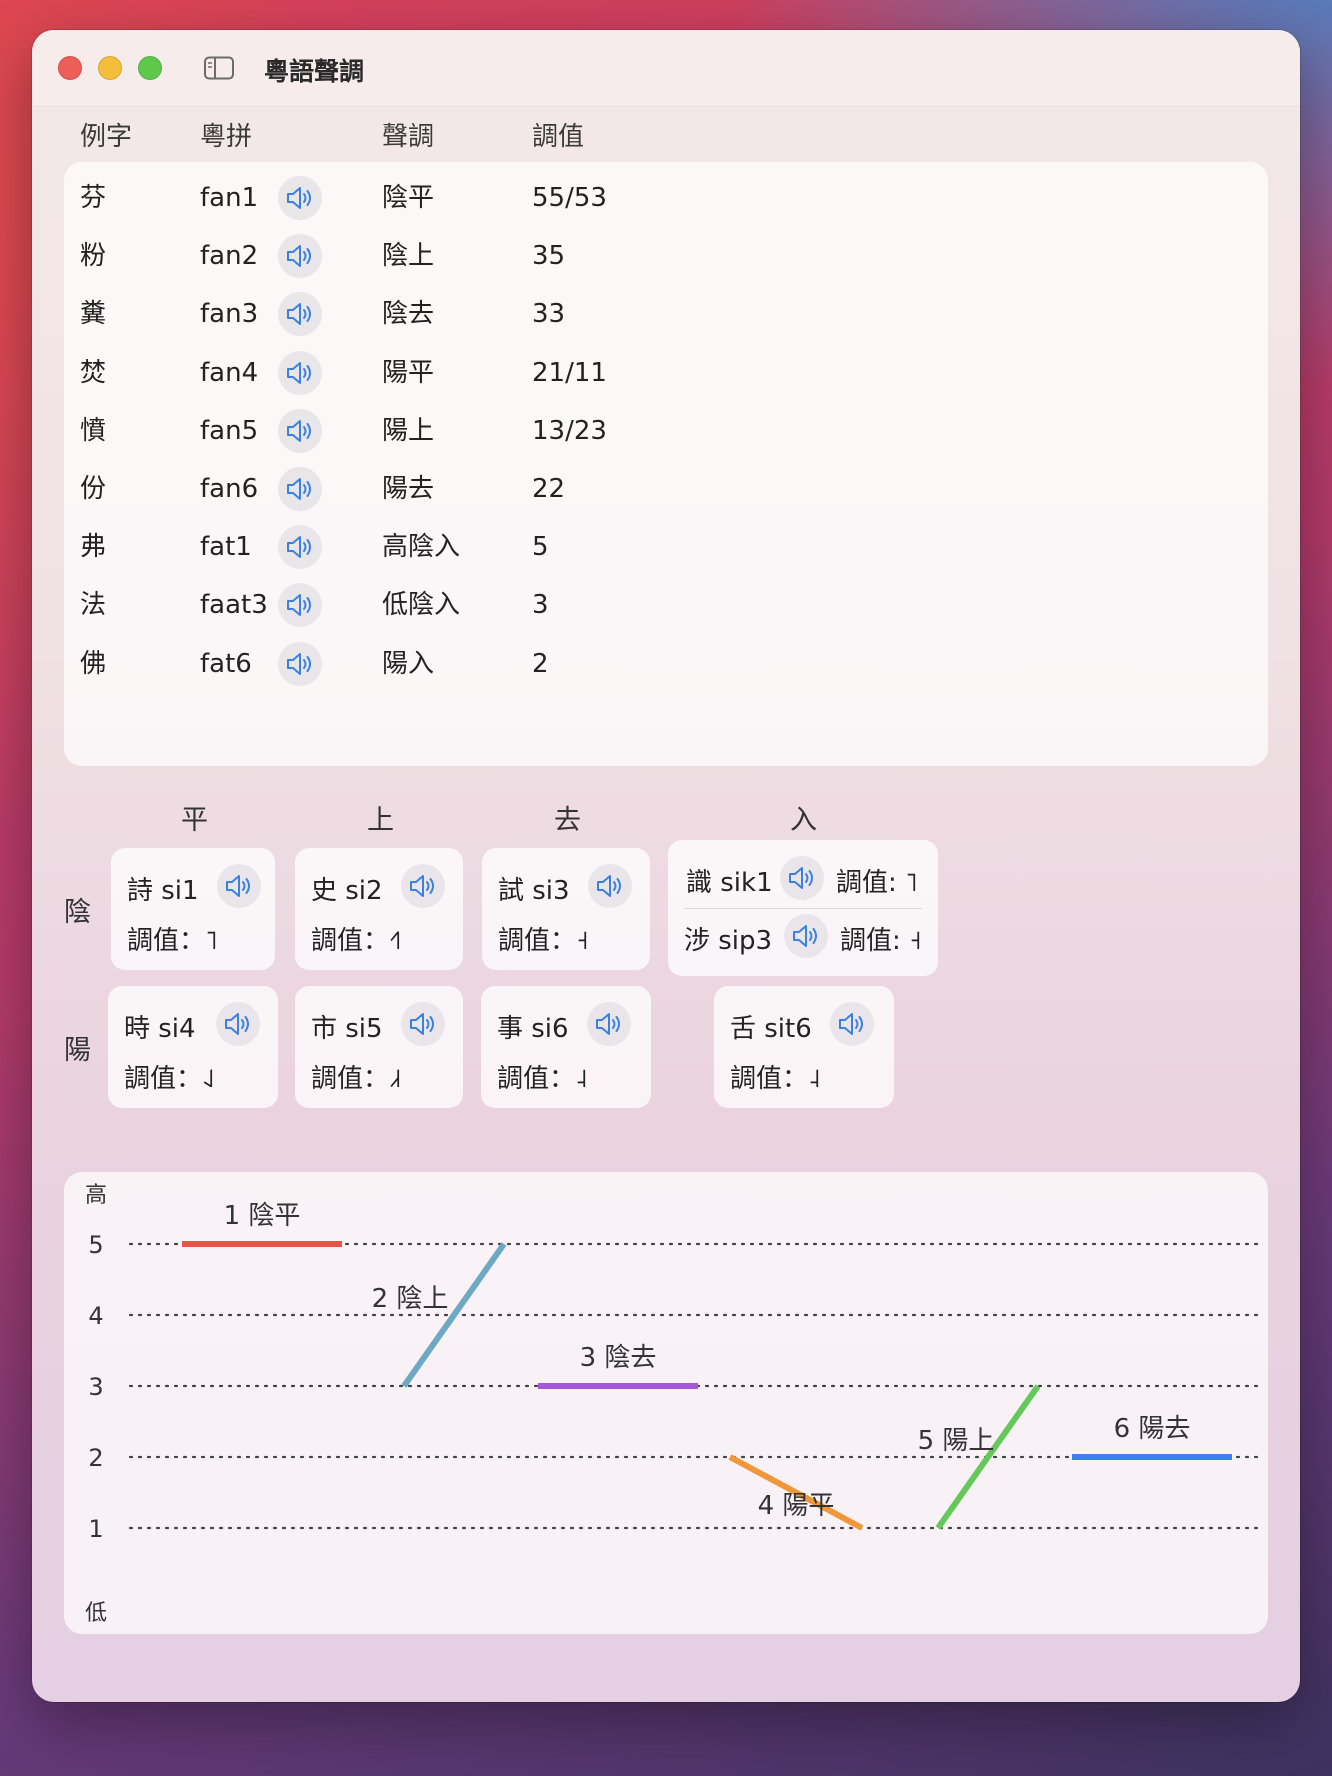  Describe the element at coordinates (421, 605) in the screenshot. I see `cell-tone: 低陰入` at that location.